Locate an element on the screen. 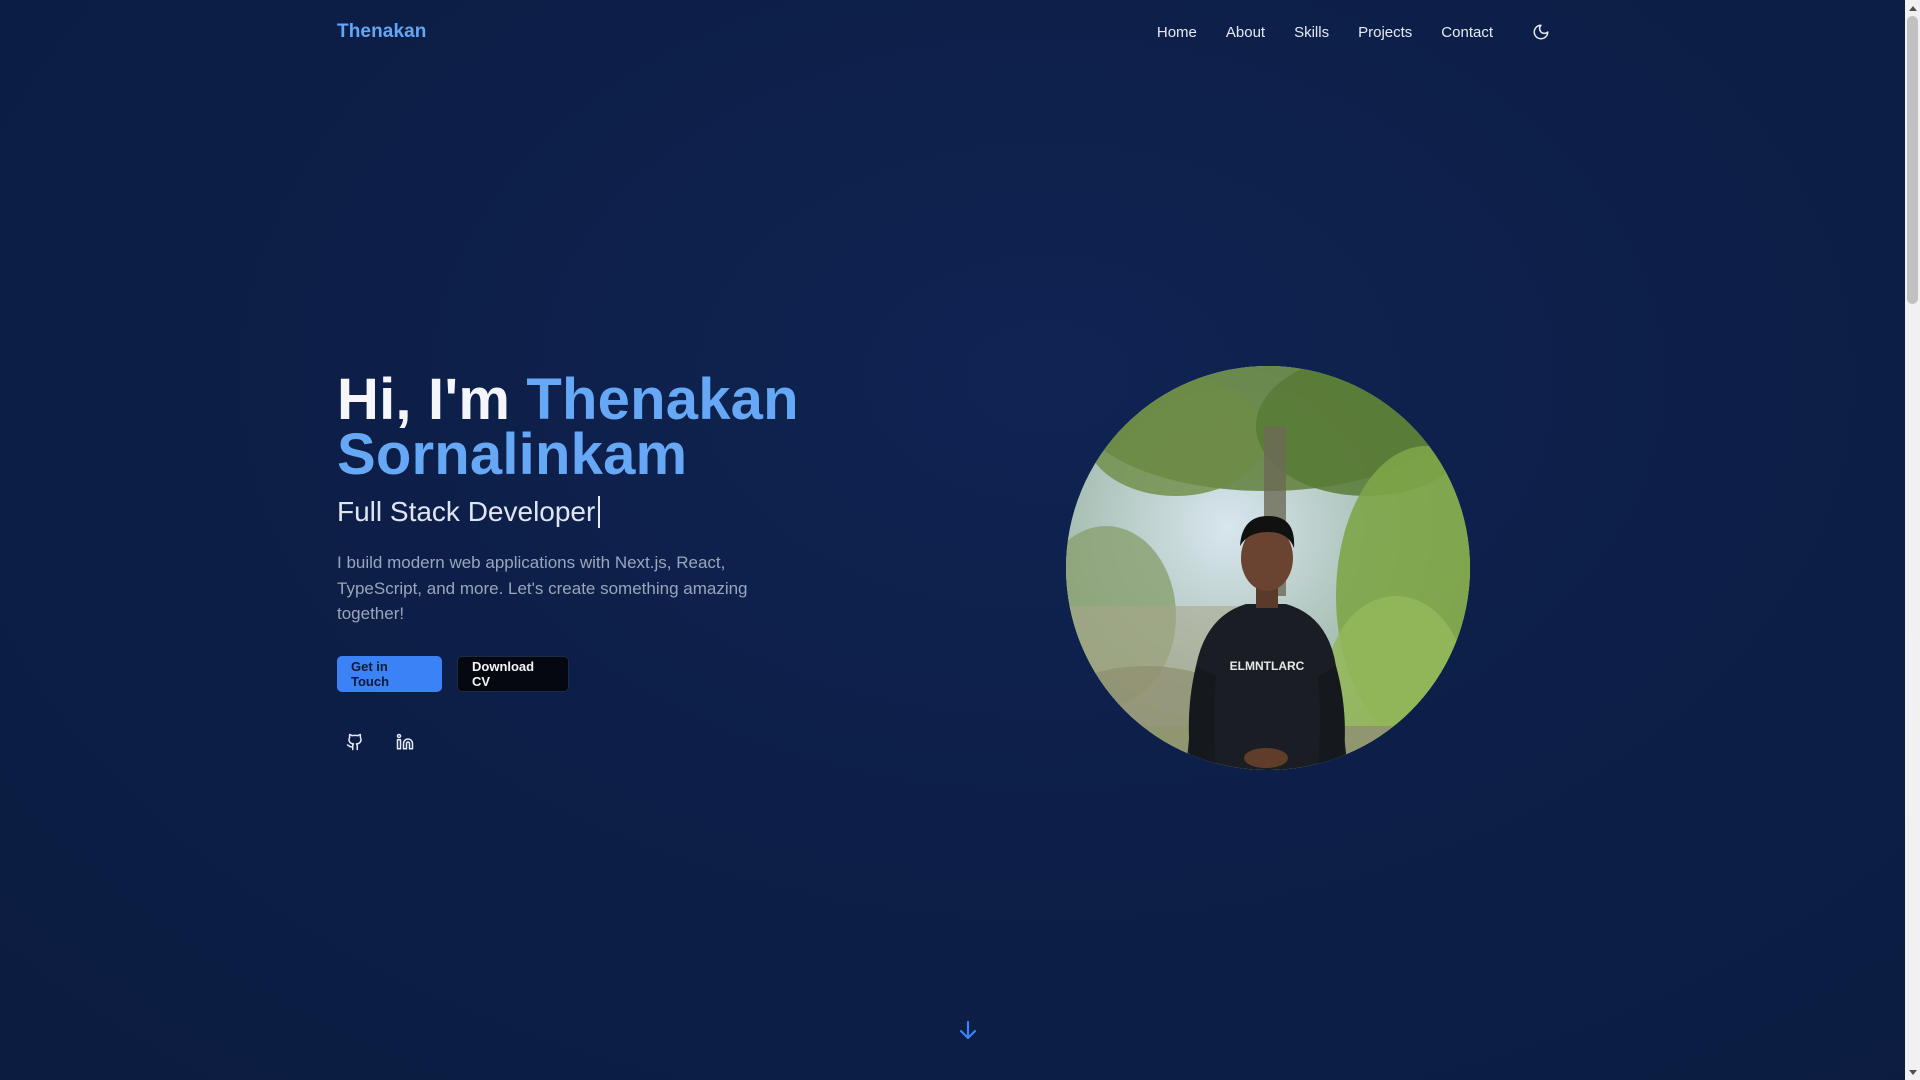  nav-link-skills: Skills is located at coordinates (1311, 32).